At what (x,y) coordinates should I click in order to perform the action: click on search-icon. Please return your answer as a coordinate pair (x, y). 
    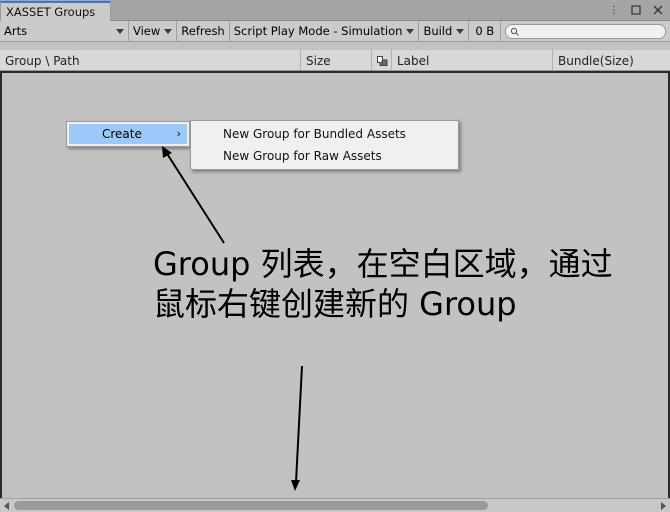
    Looking at the image, I should click on (515, 31).